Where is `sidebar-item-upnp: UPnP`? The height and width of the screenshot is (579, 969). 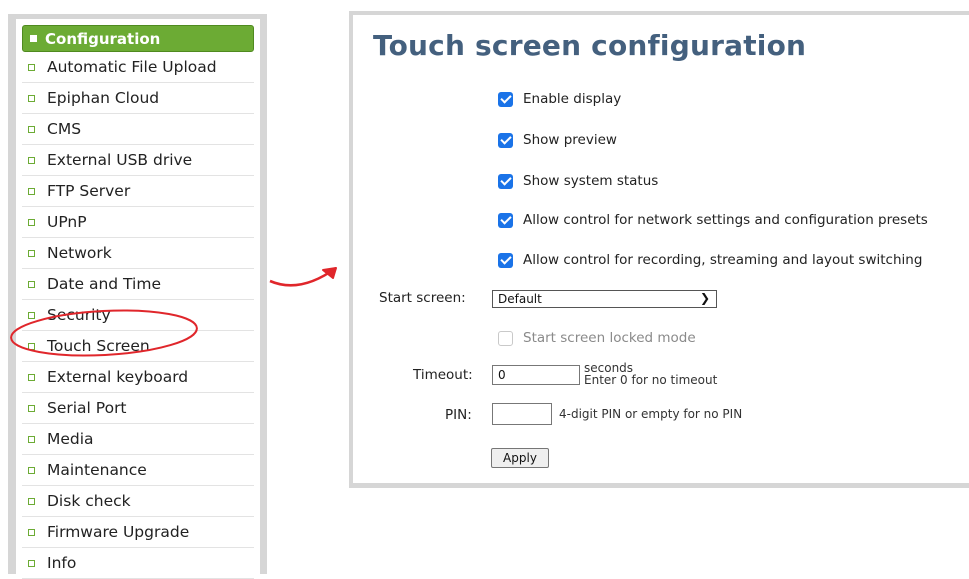
sidebar-item-upnp: UPnP is located at coordinates (138, 222).